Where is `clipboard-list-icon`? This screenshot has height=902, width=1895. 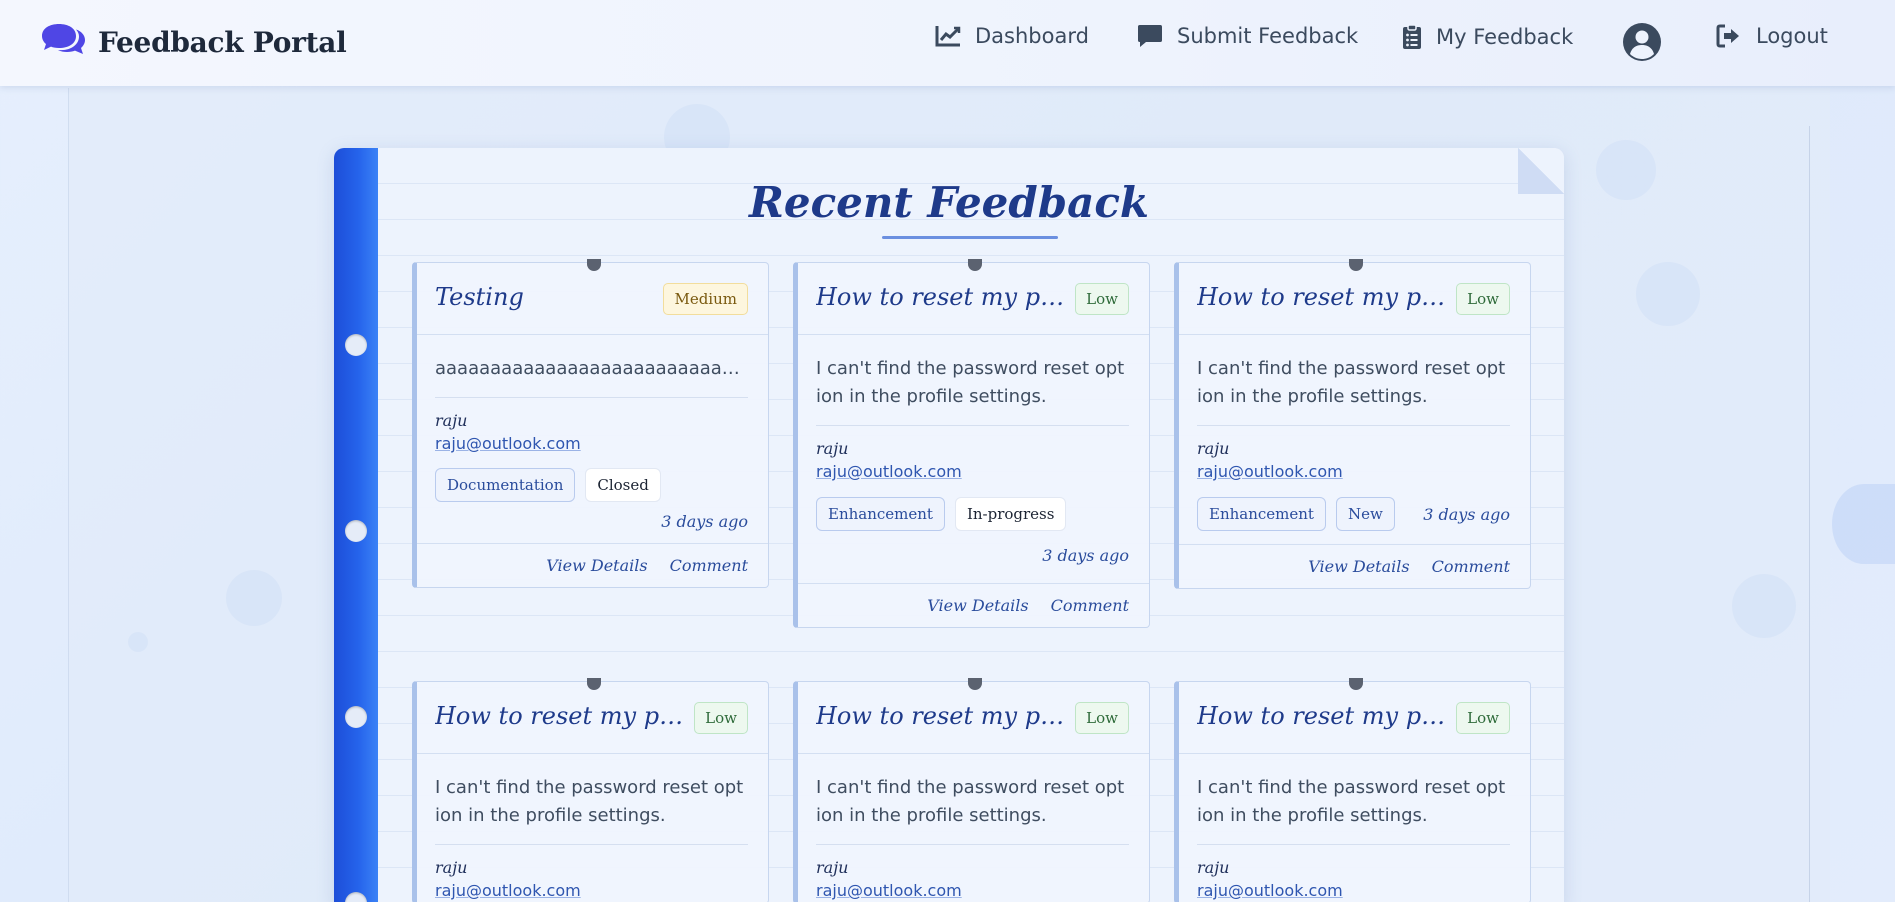 clipboard-list-icon is located at coordinates (1412, 36).